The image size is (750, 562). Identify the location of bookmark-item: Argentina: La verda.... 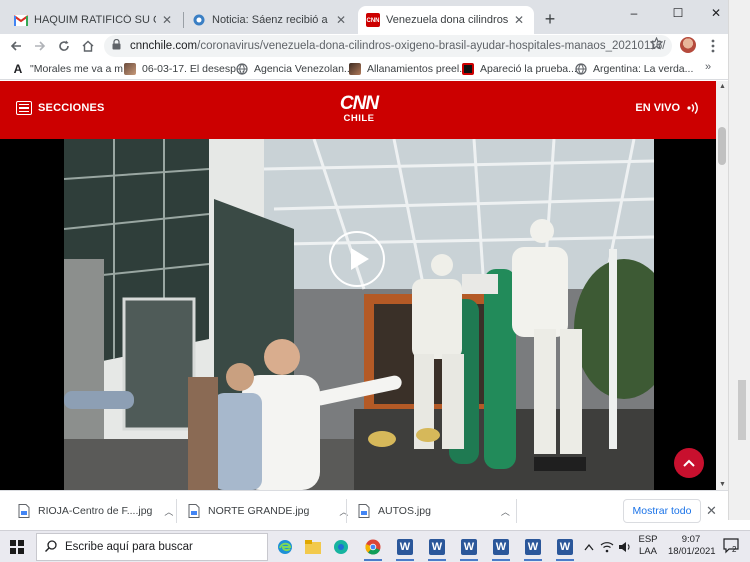
(634, 69).